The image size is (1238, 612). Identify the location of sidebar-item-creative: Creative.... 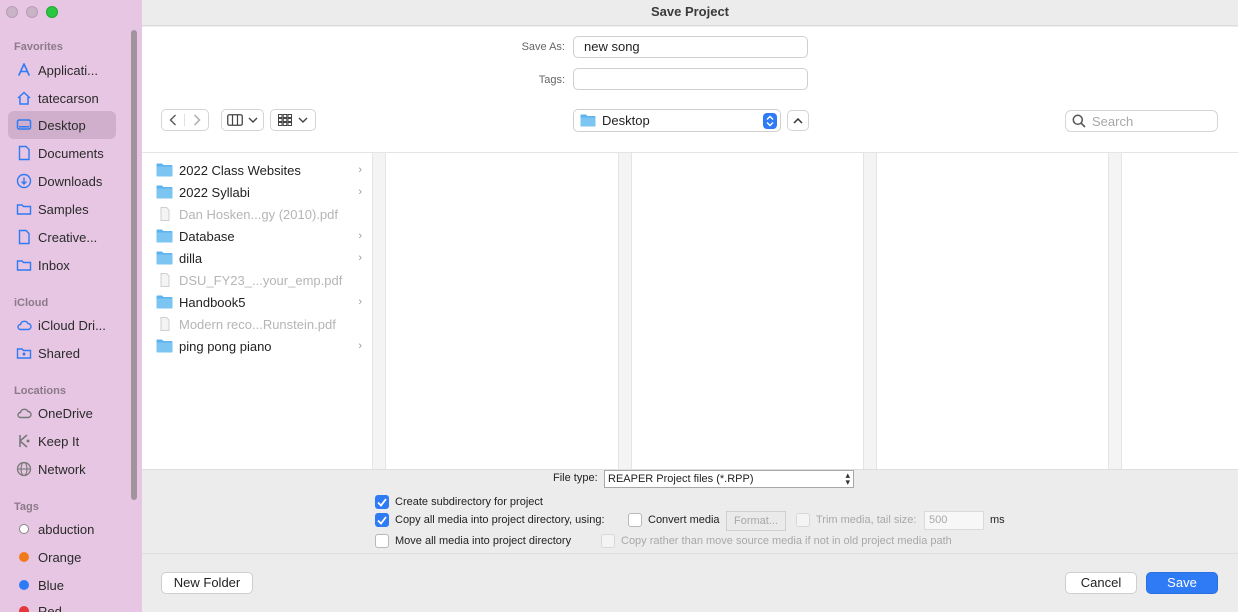
(62, 237).